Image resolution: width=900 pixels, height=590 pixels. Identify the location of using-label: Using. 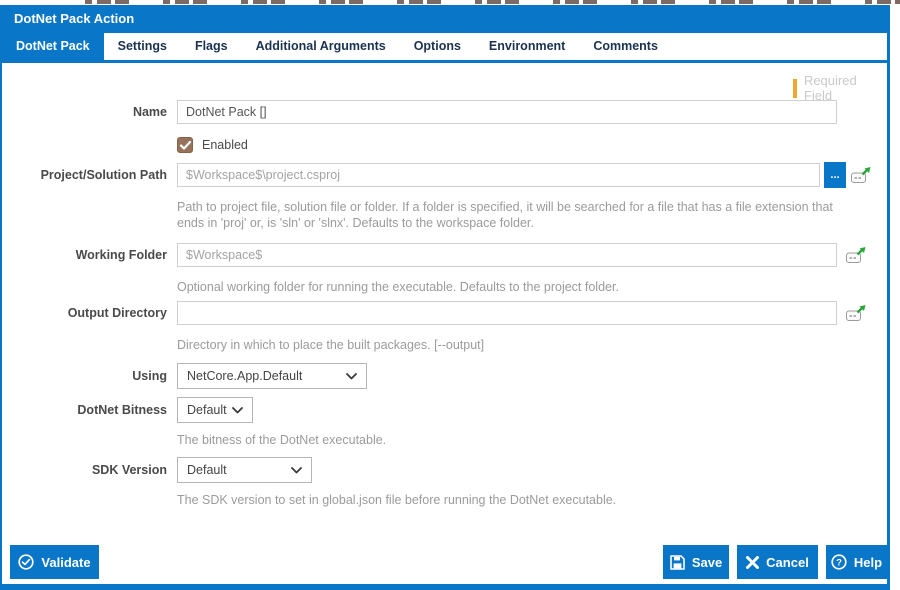
(149, 376).